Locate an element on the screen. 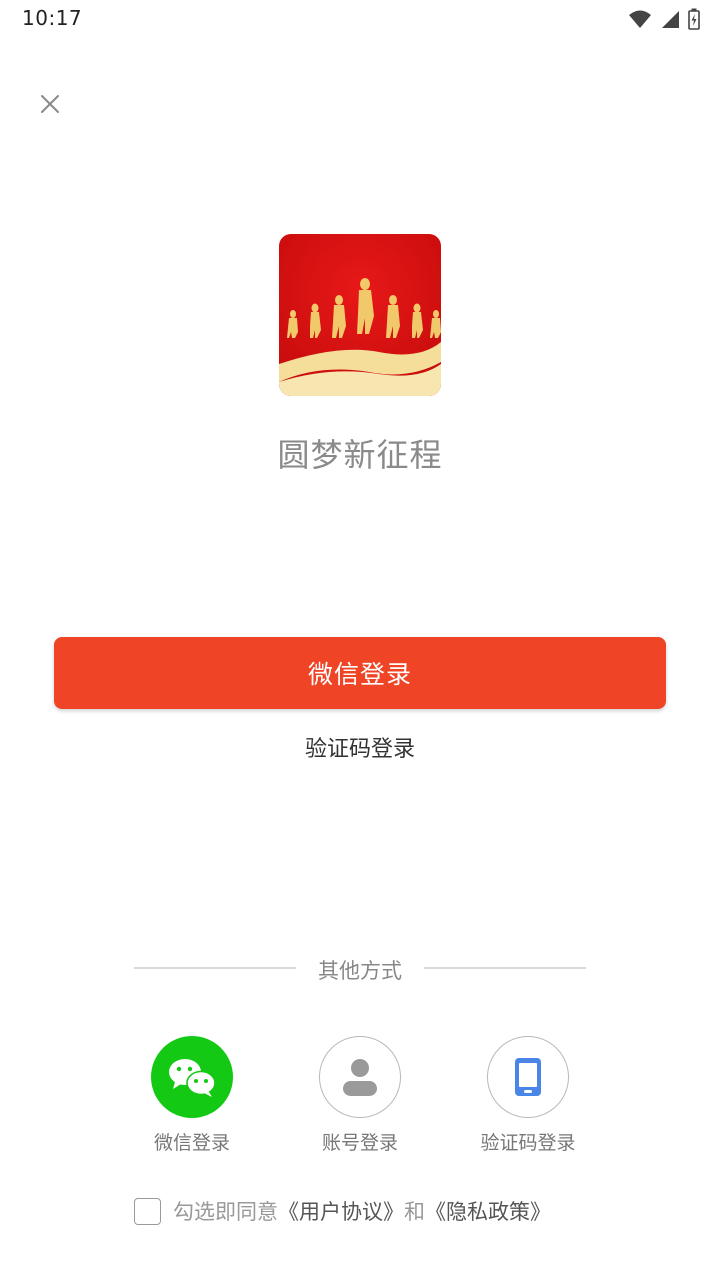 Image resolution: width=720 pixels, height=1280 pixels. app-logo is located at coordinates (360, 315).